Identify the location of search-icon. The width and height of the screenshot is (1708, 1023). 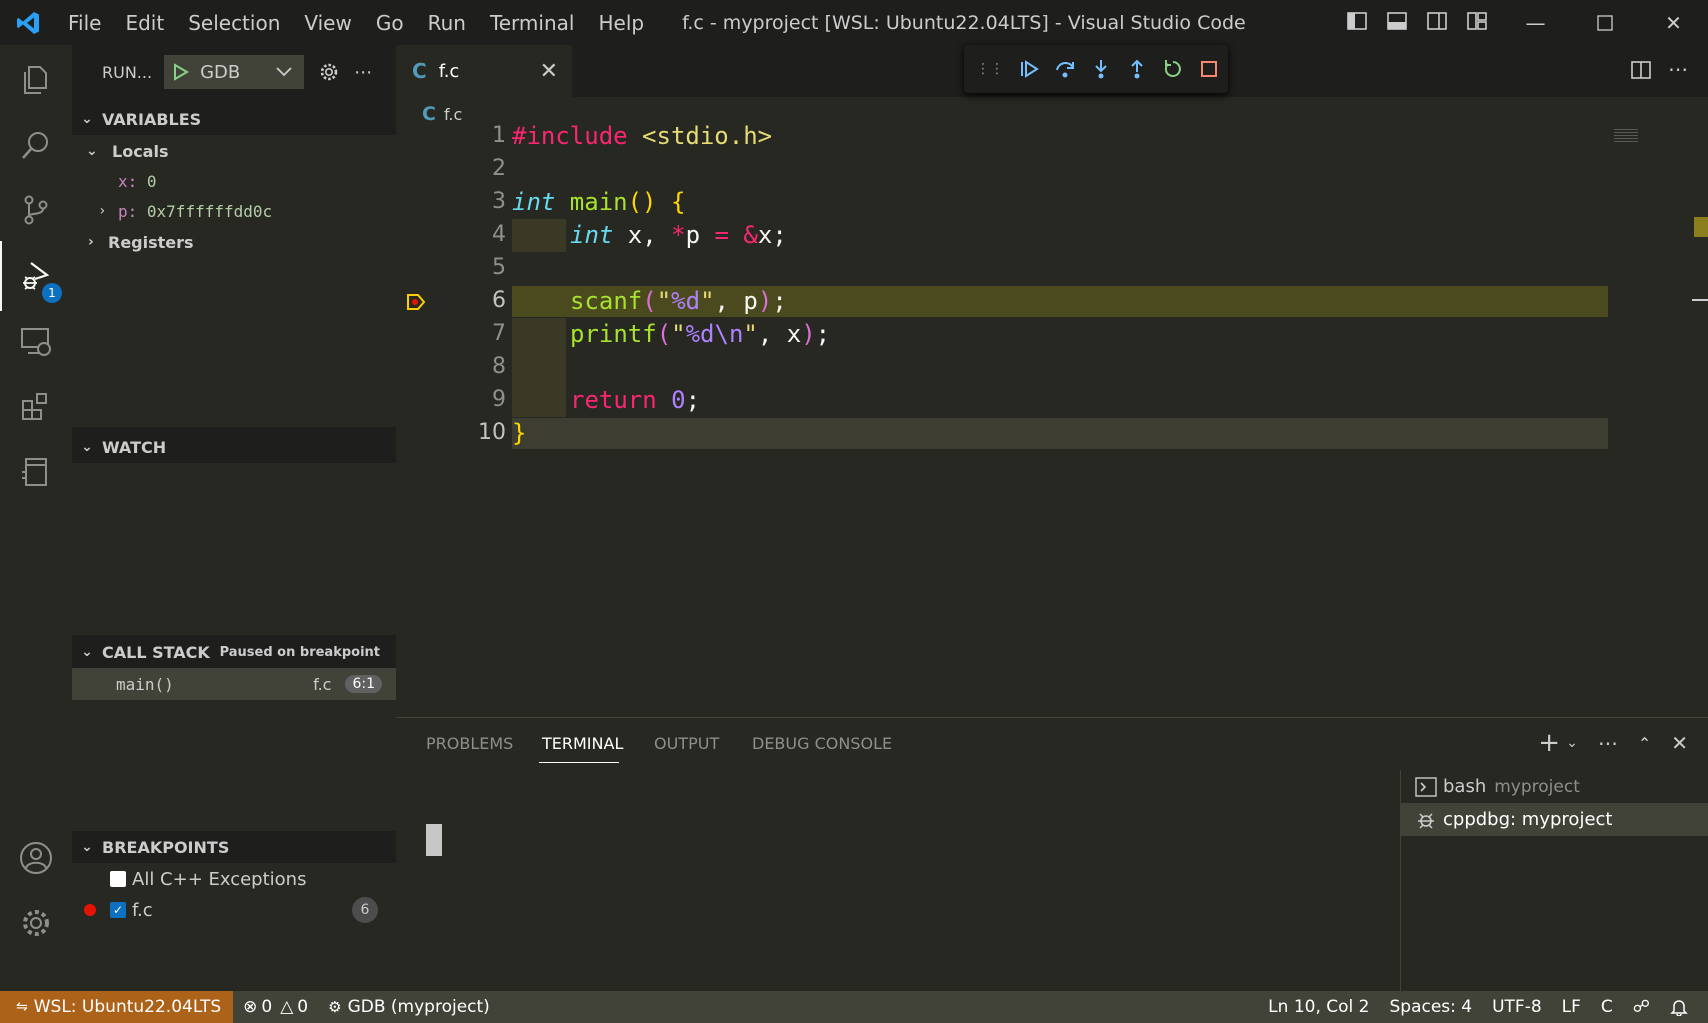
(36, 145).